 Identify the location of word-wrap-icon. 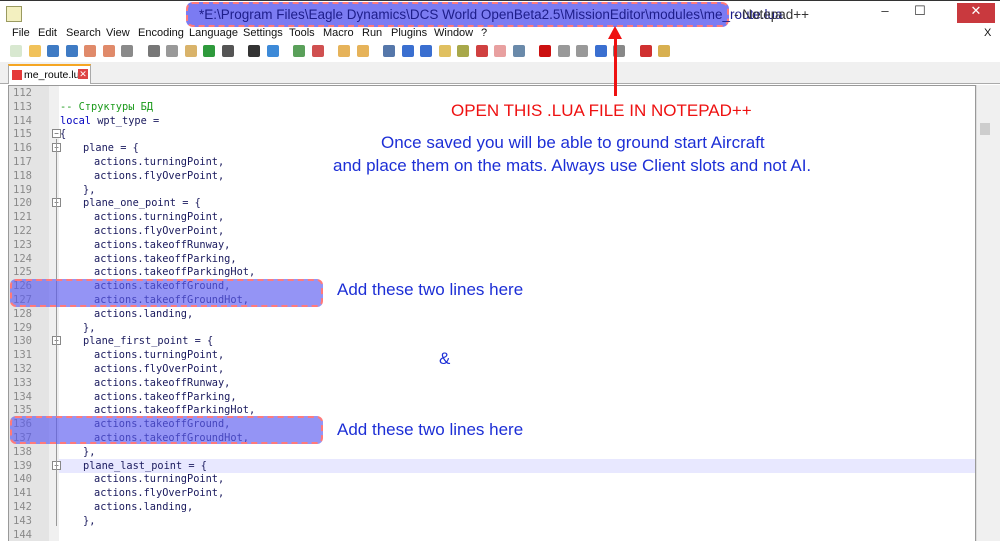
(389, 51).